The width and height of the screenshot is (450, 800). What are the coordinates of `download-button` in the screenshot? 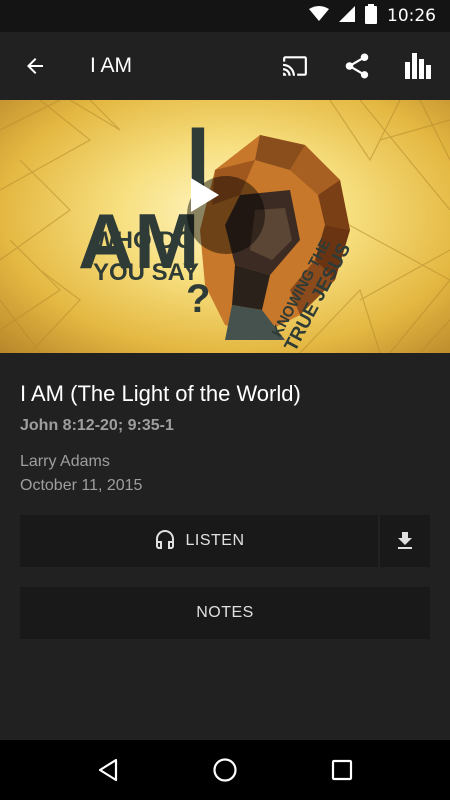 It's located at (405, 541).